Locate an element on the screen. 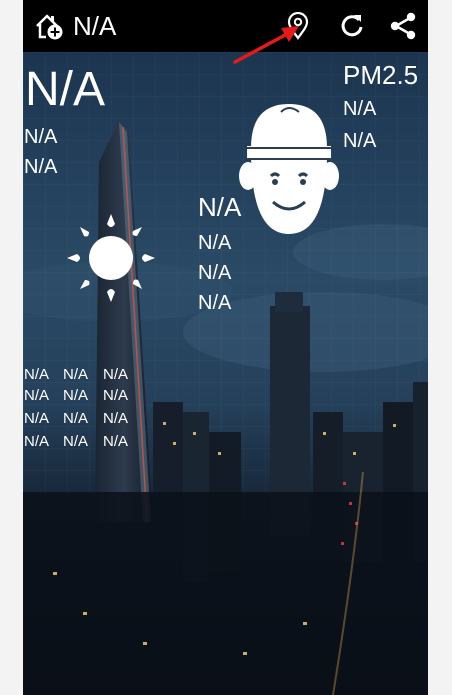 The image size is (452, 695). sun-icon is located at coordinates (111, 258).